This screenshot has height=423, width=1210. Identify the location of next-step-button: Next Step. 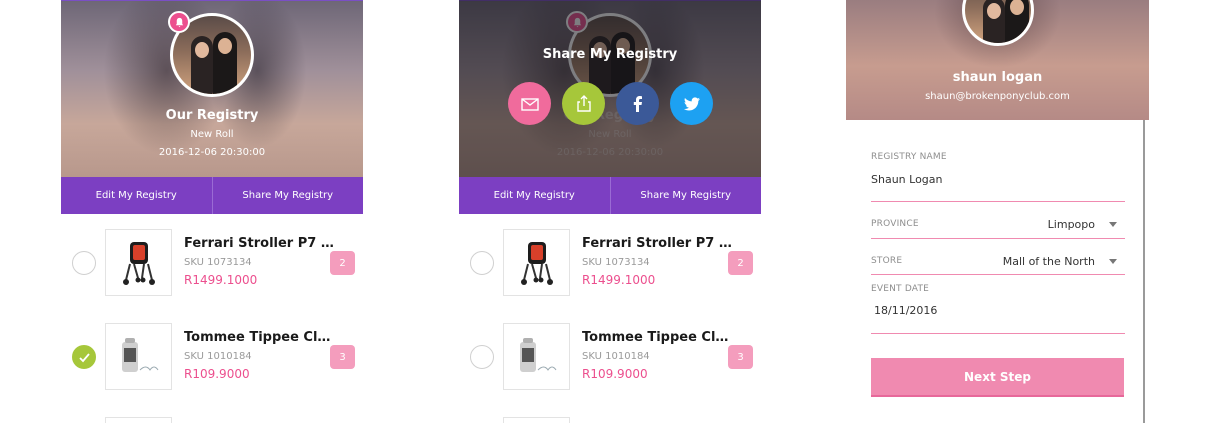
(997, 377).